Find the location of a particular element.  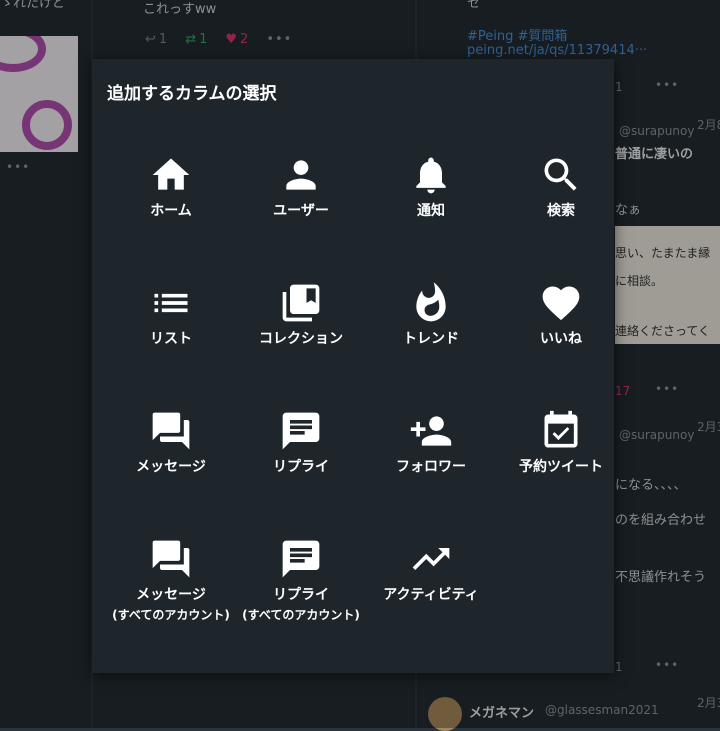

dialog-title: 追加するカラムの選択 is located at coordinates (192, 94).